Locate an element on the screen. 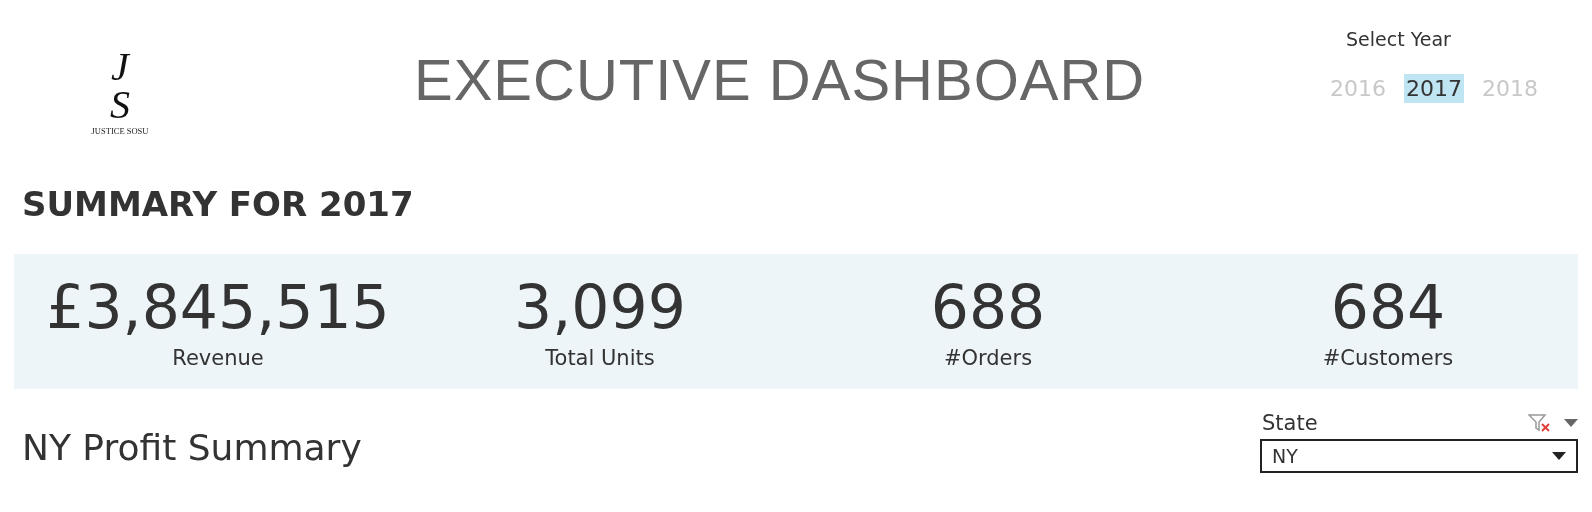 This screenshot has height=512, width=1592. filter-label: State is located at coordinates (1290, 423).